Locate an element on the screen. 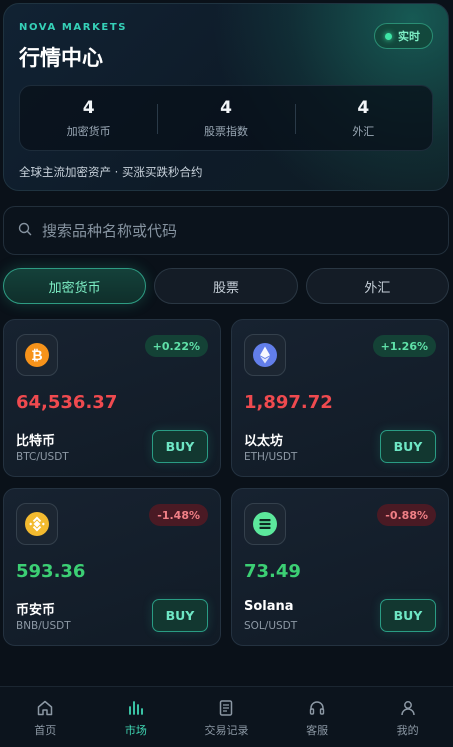 This screenshot has width=453, height=747. tab-forex: 外汇 is located at coordinates (377, 286).